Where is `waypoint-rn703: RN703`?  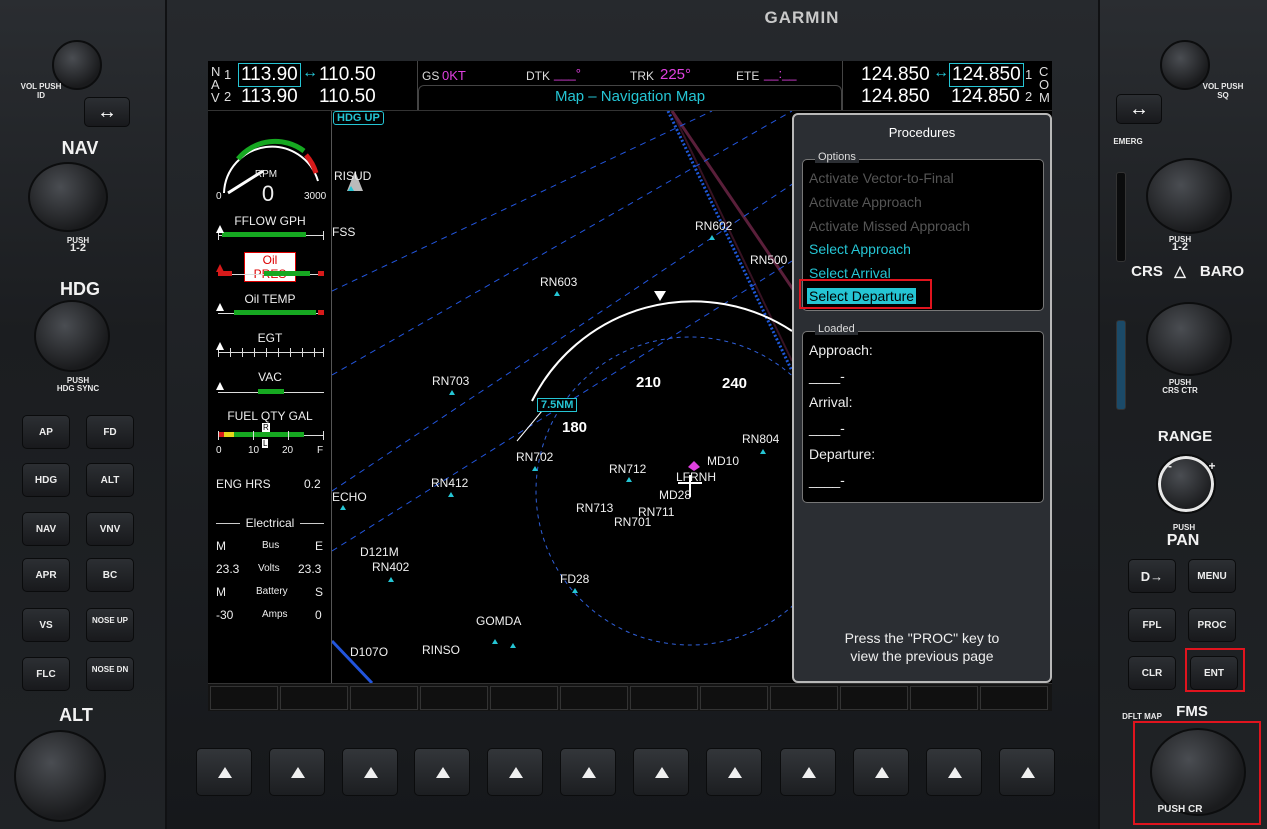
waypoint-rn703: RN703 is located at coordinates (450, 381).